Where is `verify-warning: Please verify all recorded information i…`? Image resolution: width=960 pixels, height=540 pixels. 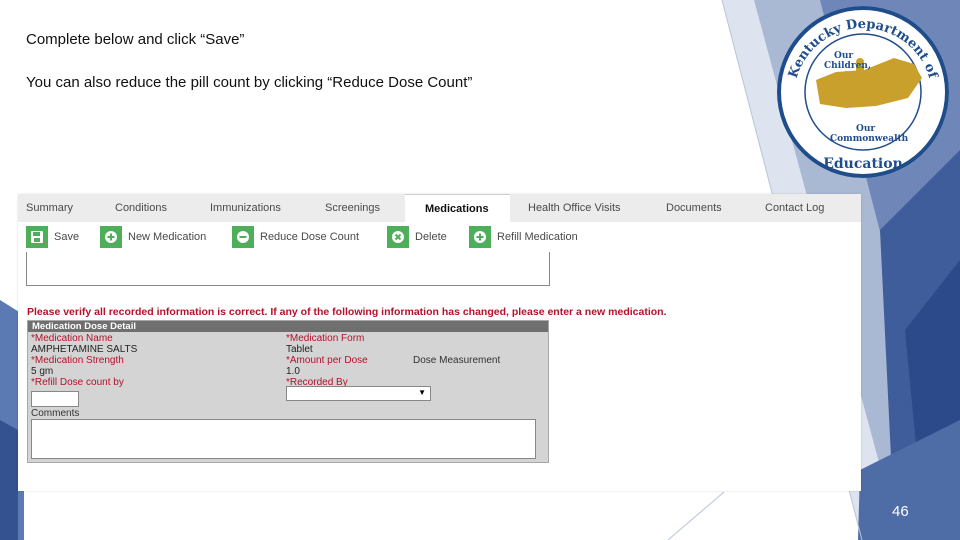 verify-warning: Please verify all recorded information i… is located at coordinates (347, 312).